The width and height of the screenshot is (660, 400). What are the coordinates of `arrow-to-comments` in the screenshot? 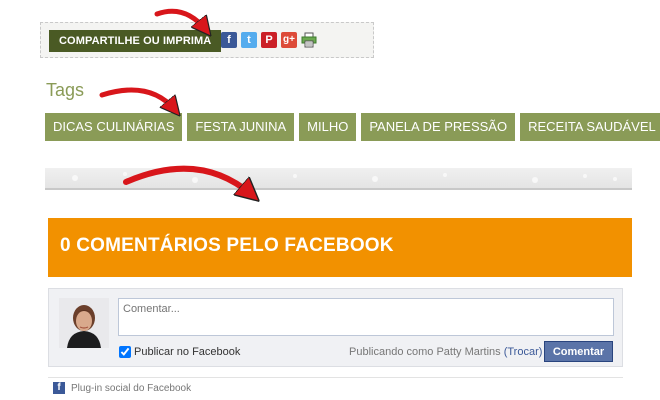 It's located at (187, 180).